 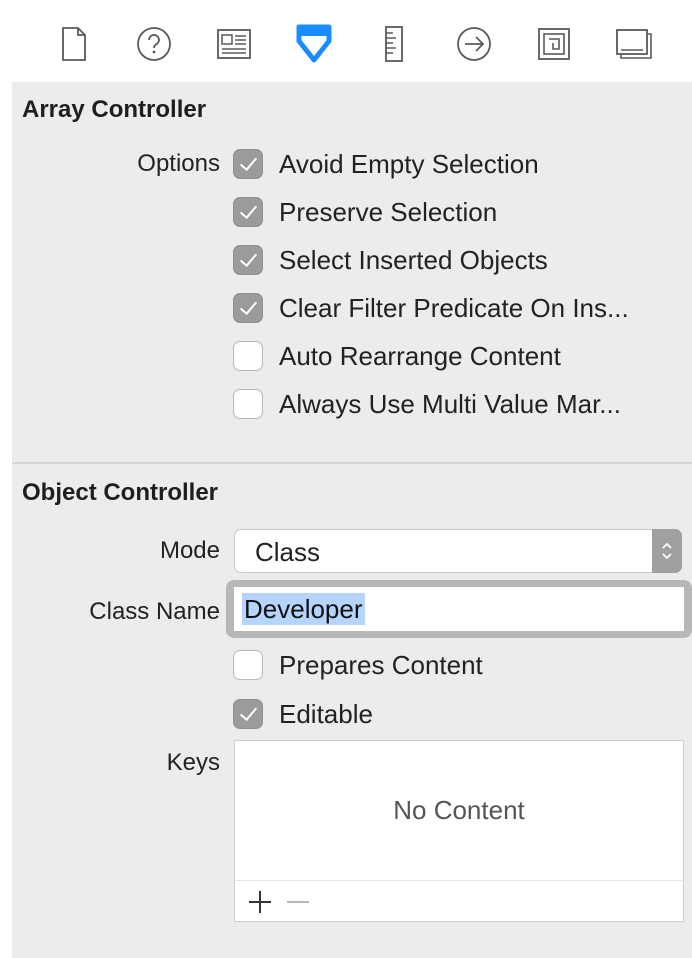 I want to click on add-key-button, so click(x=260, y=902).